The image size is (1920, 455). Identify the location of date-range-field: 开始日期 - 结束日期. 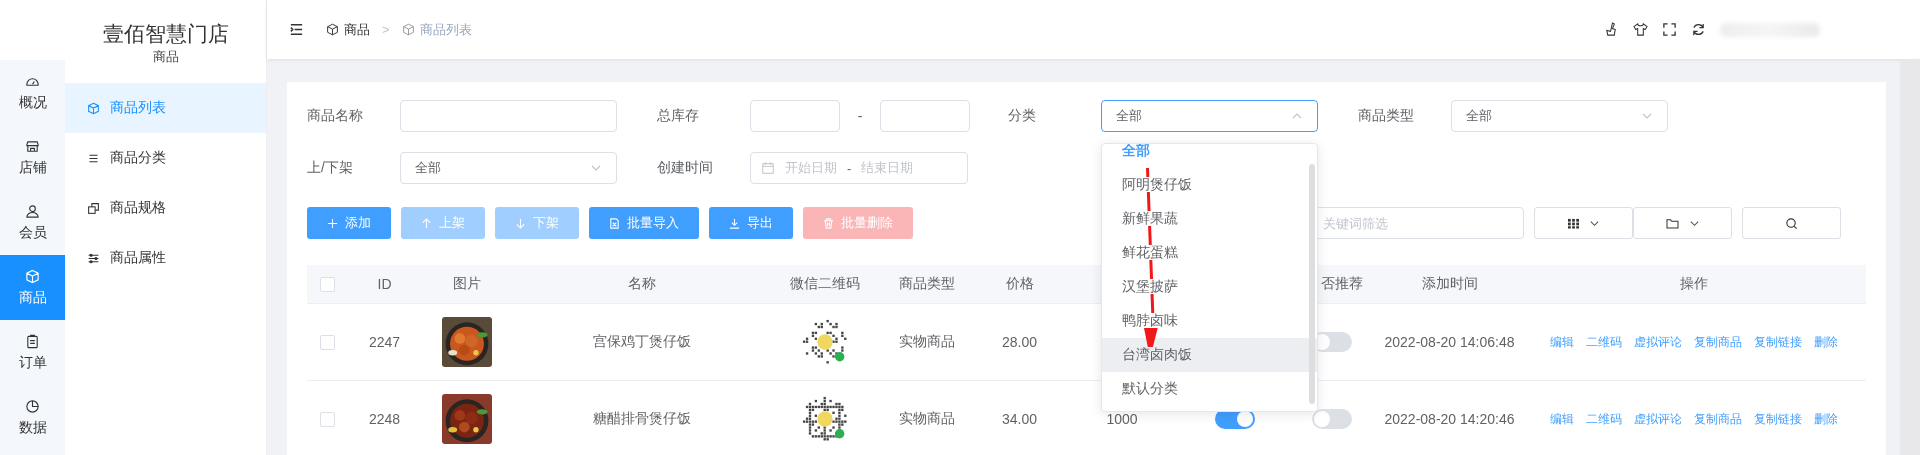
(859, 168).